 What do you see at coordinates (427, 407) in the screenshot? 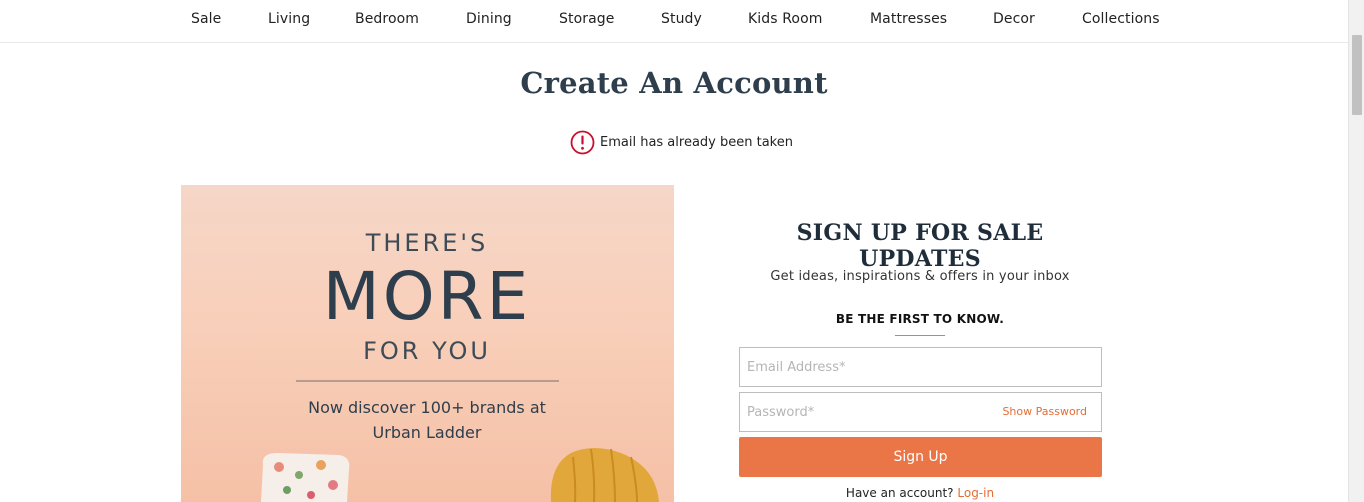
I see `promo-line-discover: Now discover 100+ brands at` at bounding box center [427, 407].